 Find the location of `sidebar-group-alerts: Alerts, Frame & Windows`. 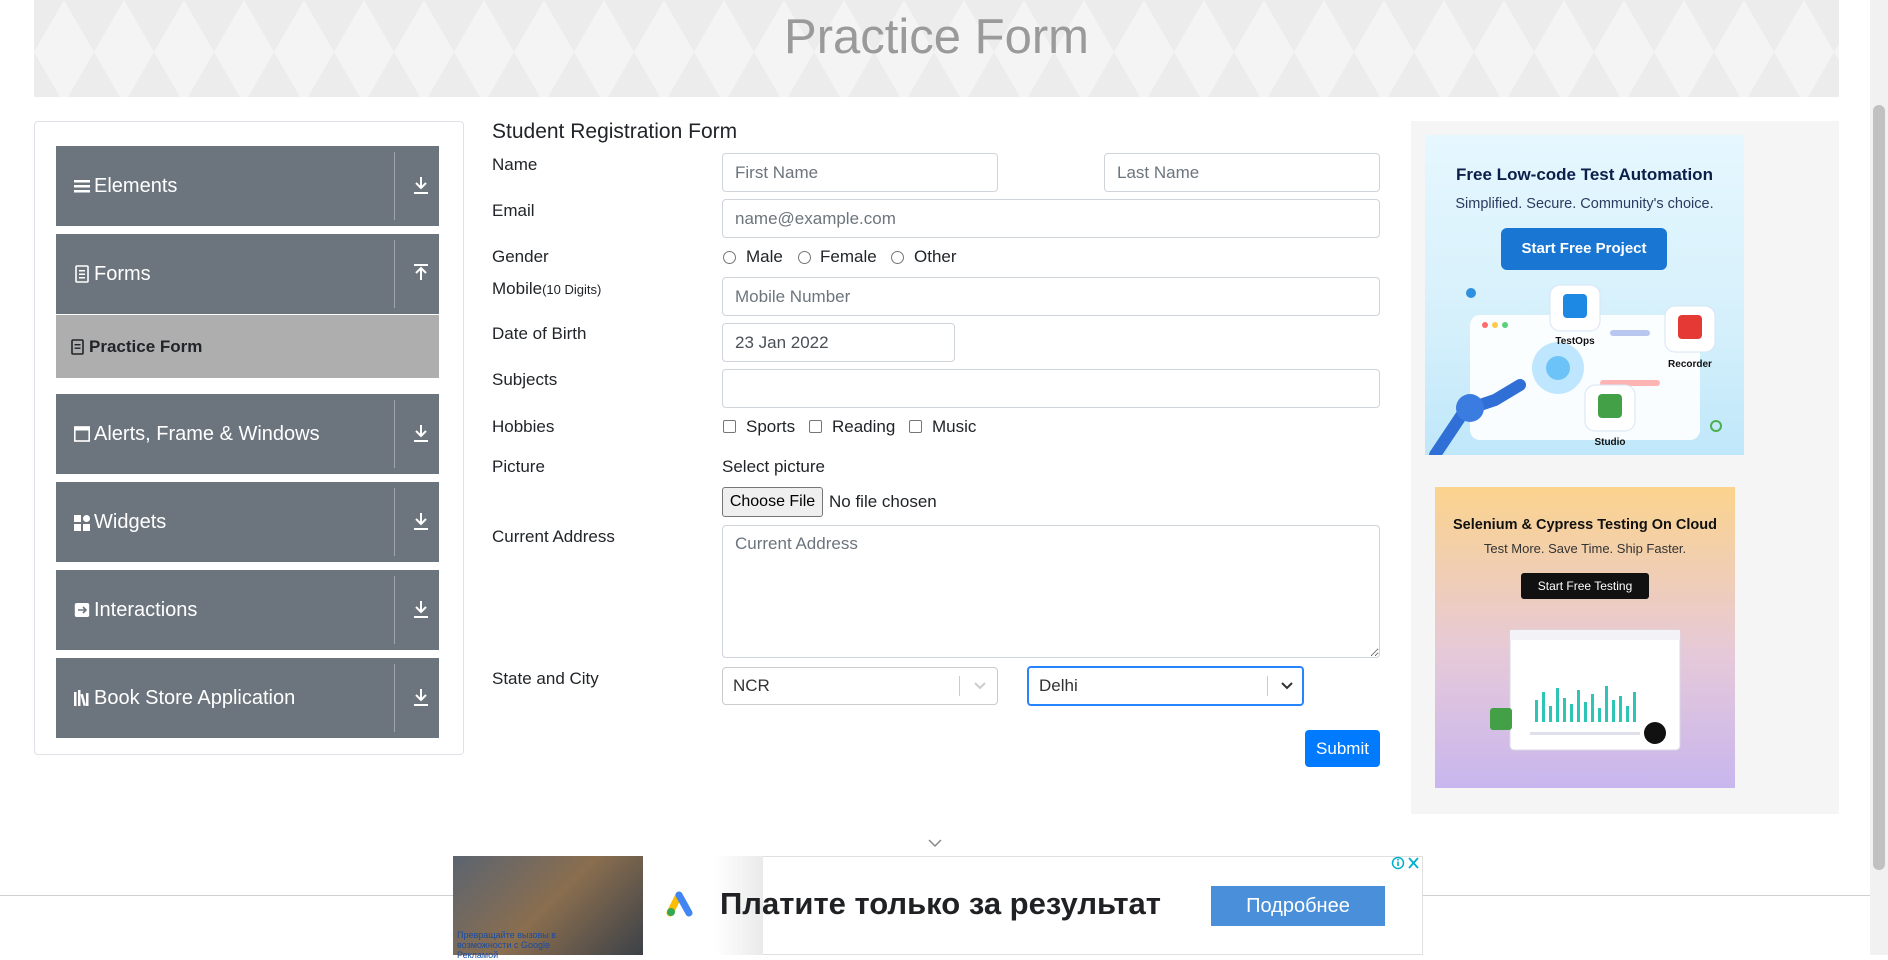

sidebar-group-alerts: Alerts, Frame & Windows is located at coordinates (247, 434).